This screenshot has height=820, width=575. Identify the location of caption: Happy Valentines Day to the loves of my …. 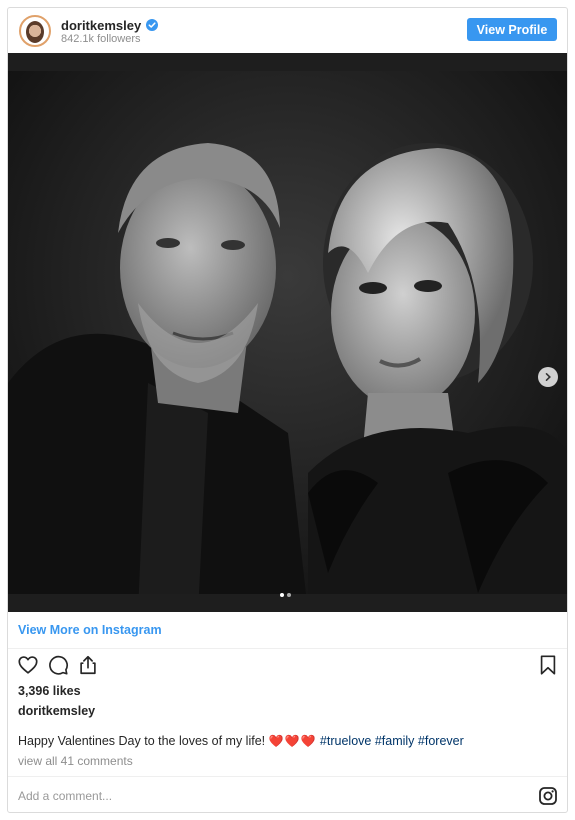
(241, 741).